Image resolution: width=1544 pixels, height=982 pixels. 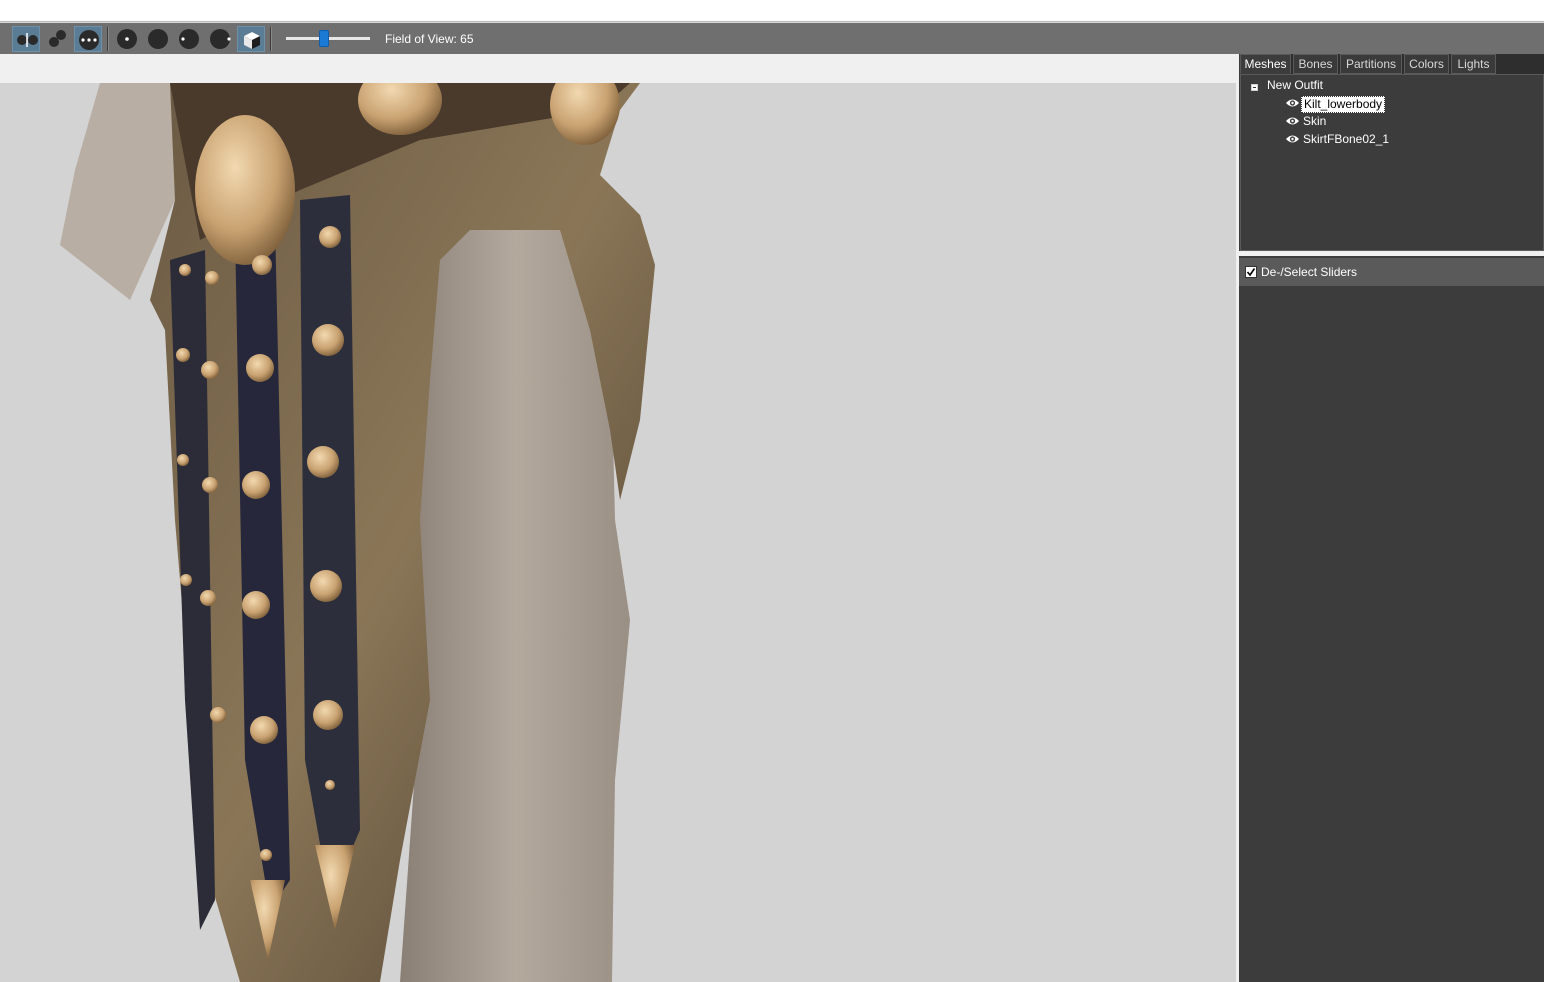 What do you see at coordinates (324, 38) in the screenshot?
I see `fov-slider-thumb` at bounding box center [324, 38].